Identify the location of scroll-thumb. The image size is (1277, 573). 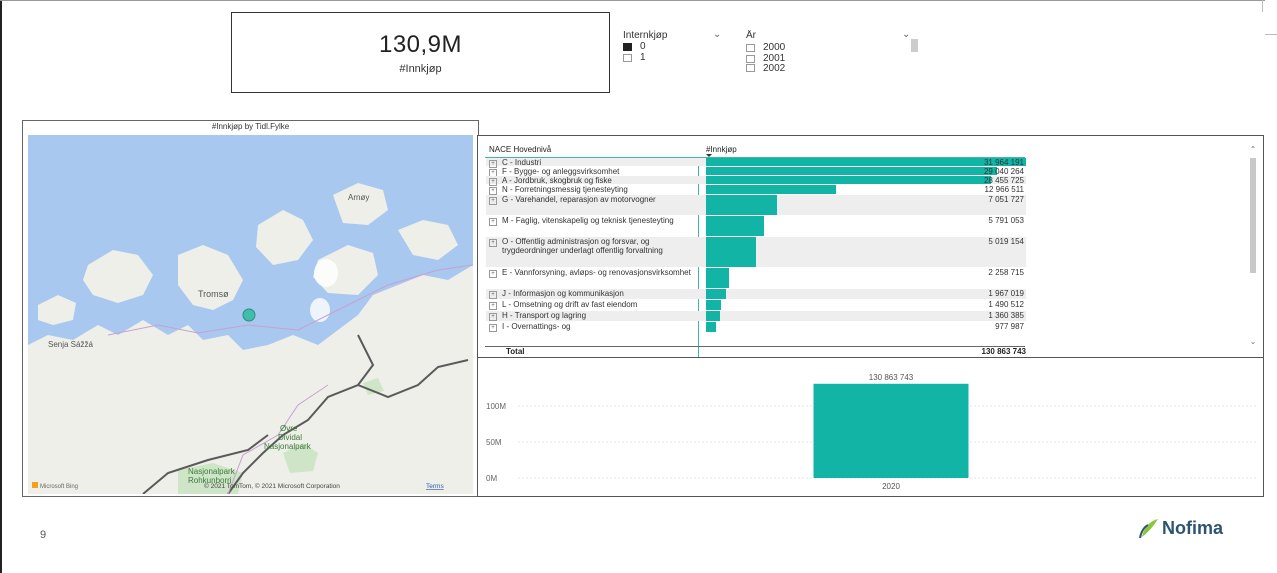
(1253, 215).